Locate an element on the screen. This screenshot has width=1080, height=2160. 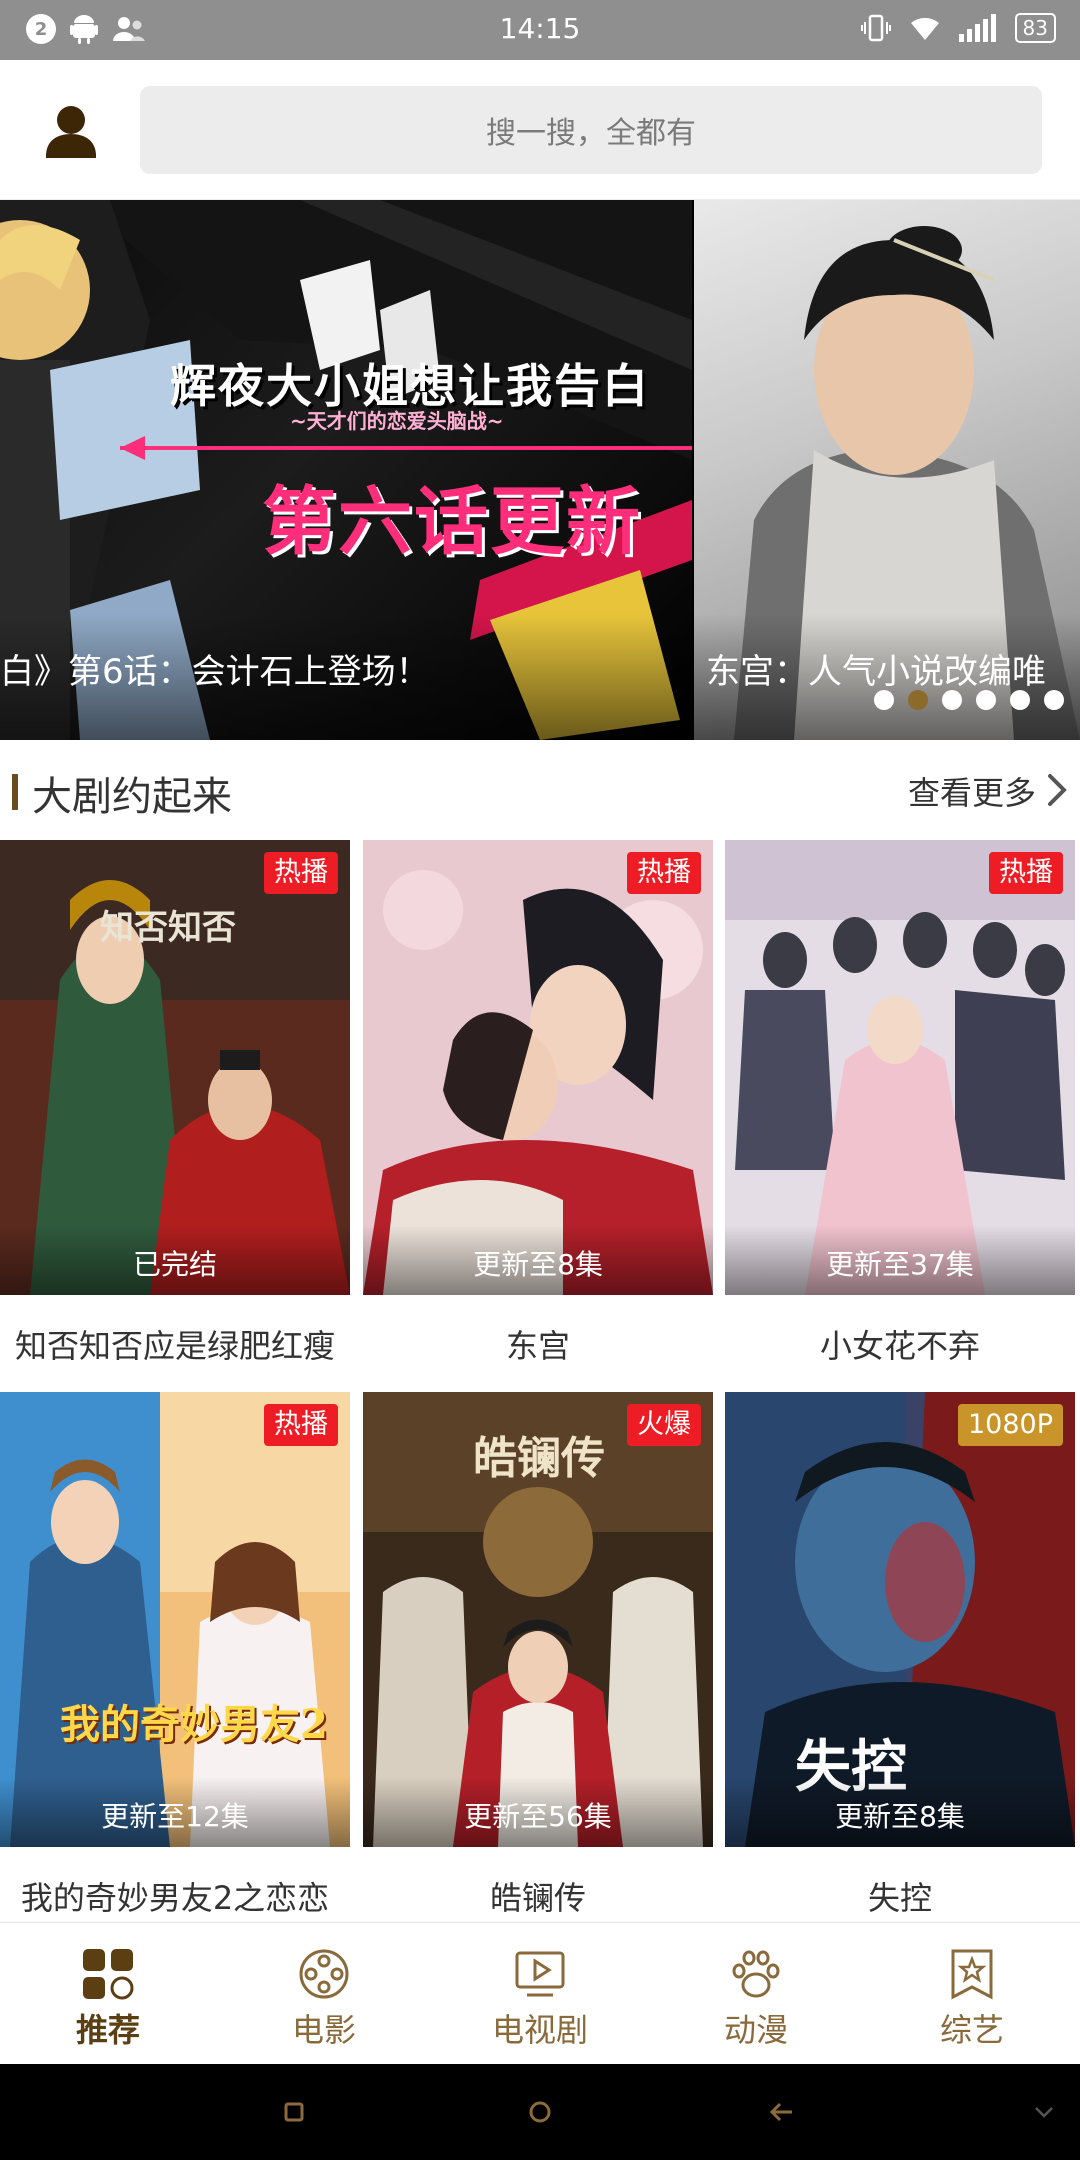
show-title: 我的奇妙男友2之恋恋 is located at coordinates (175, 1893).